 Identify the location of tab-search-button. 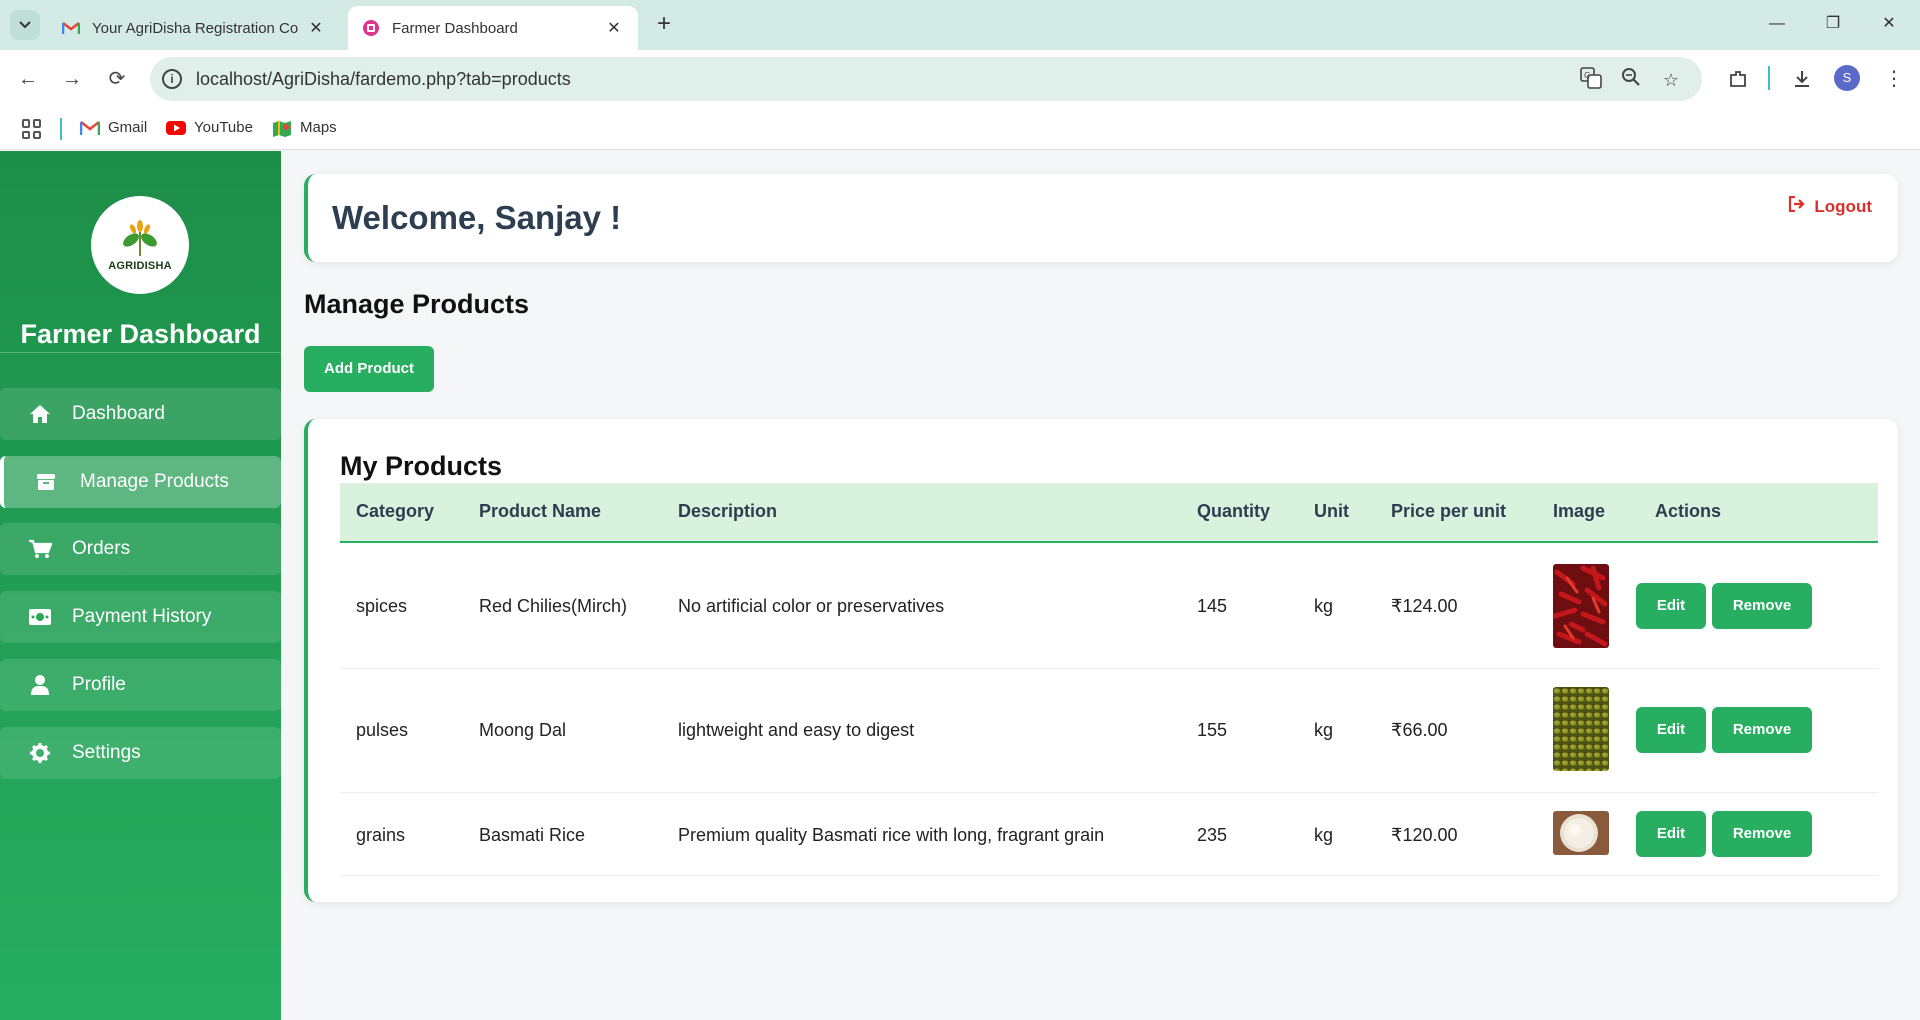
(25, 25).